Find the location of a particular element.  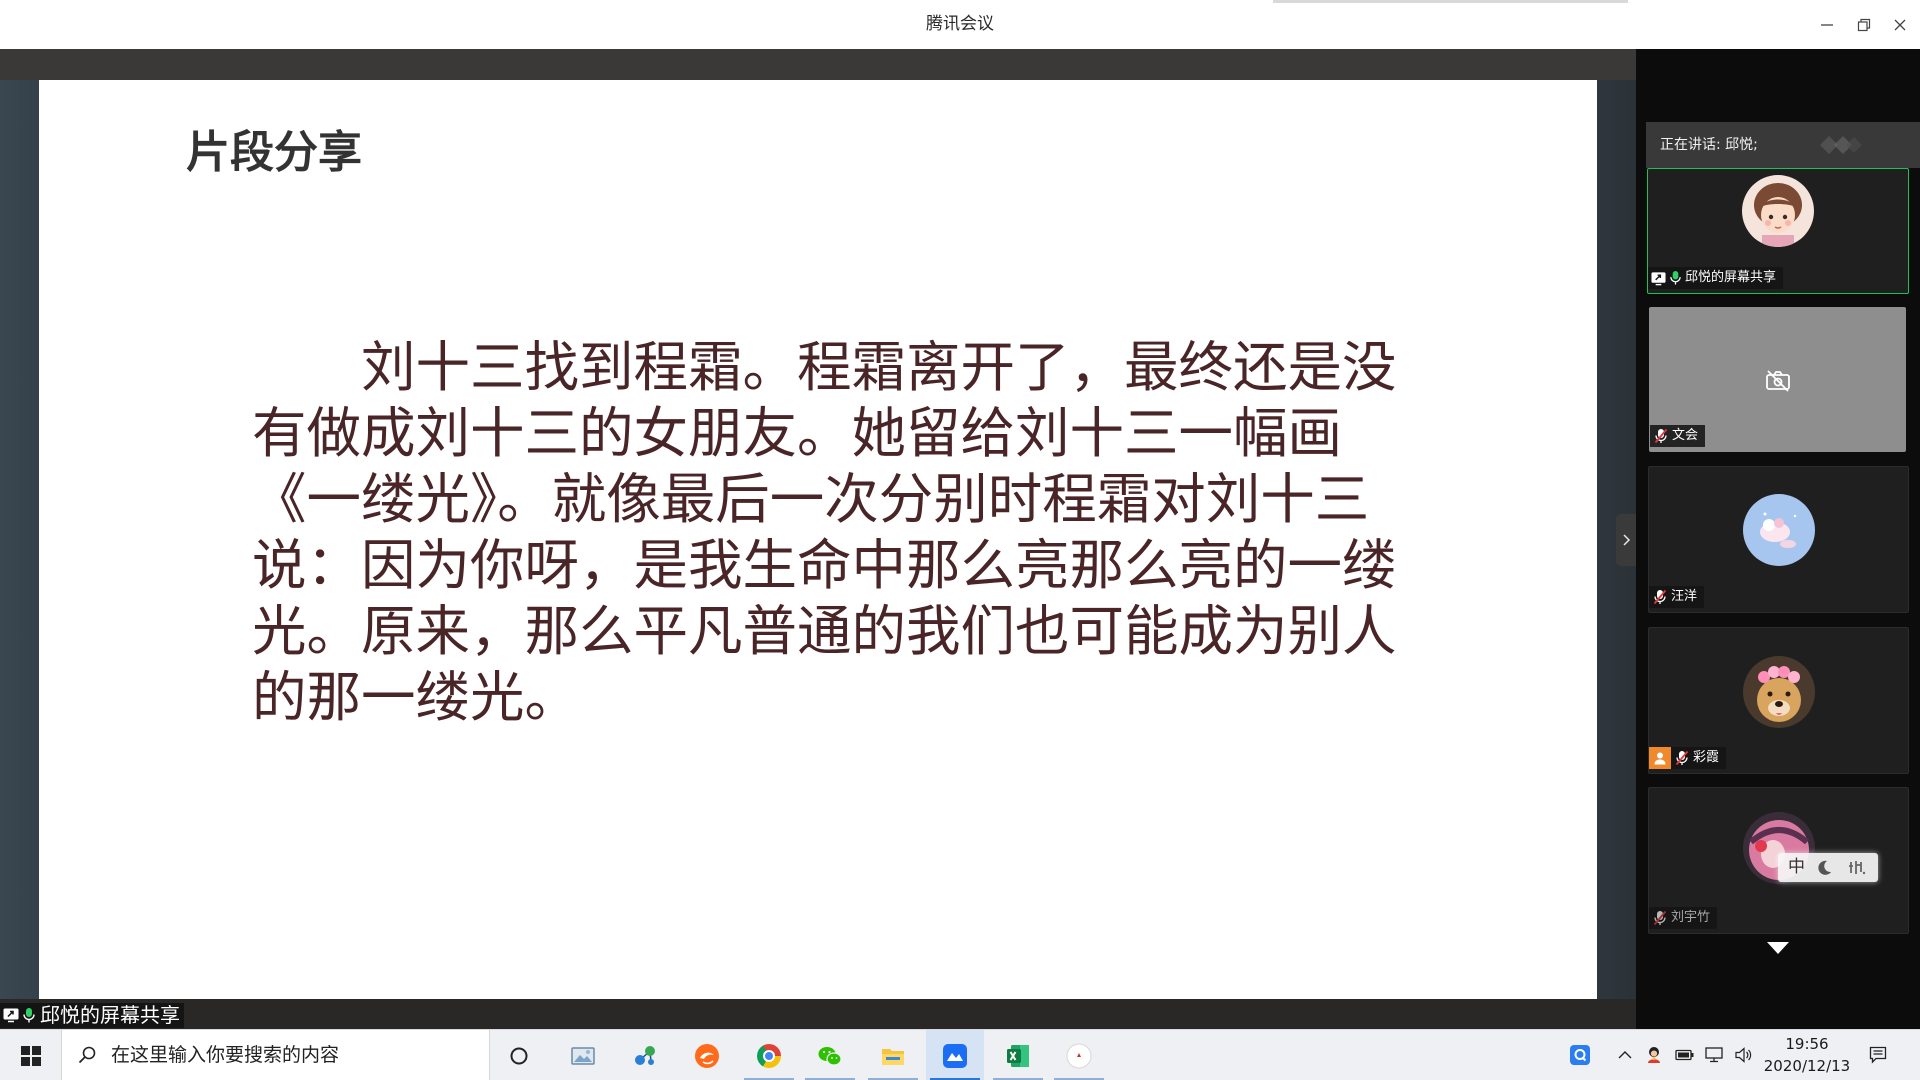

search-icon is located at coordinates (87, 1055).